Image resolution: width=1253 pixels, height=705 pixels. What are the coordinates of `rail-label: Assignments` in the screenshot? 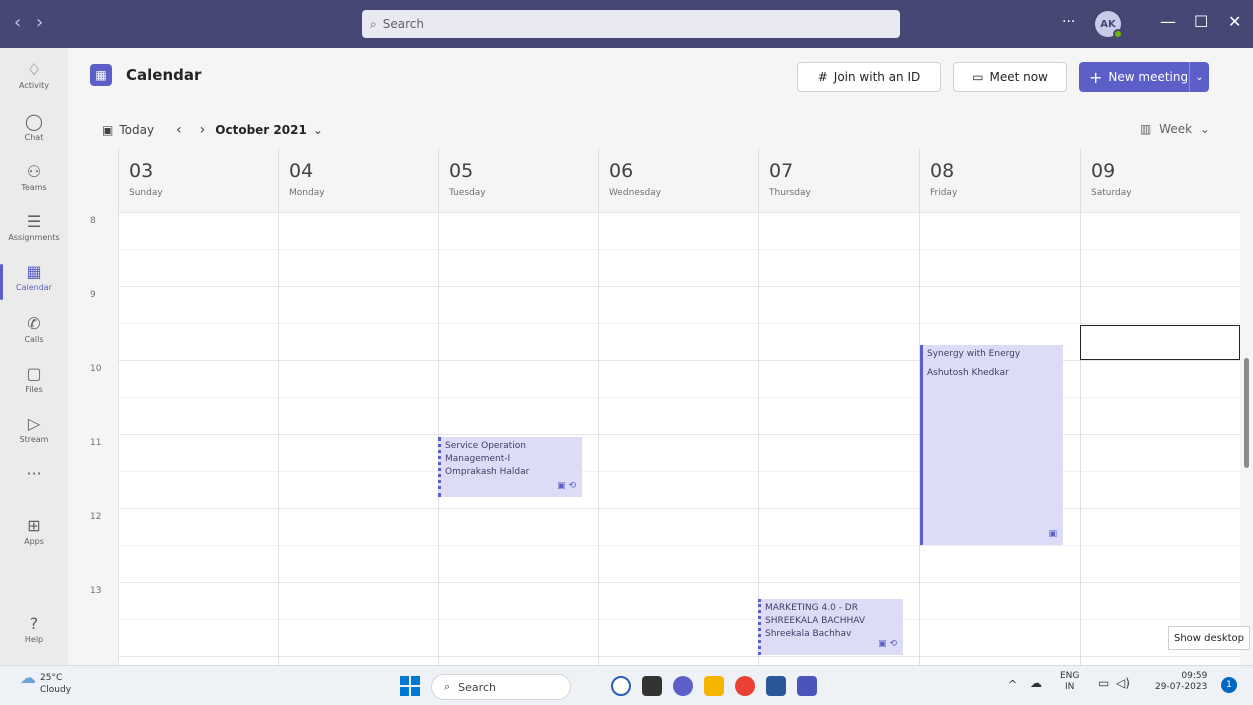 It's located at (34, 237).